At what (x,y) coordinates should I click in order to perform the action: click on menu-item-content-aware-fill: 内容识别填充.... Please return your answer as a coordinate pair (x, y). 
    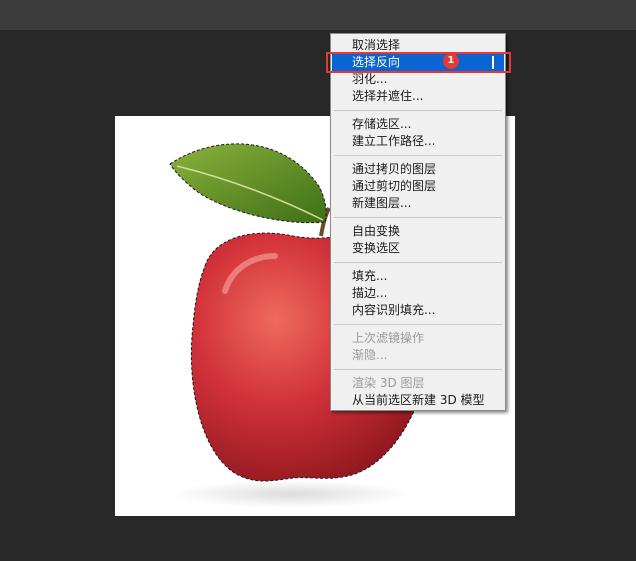
    Looking at the image, I should click on (418, 310).